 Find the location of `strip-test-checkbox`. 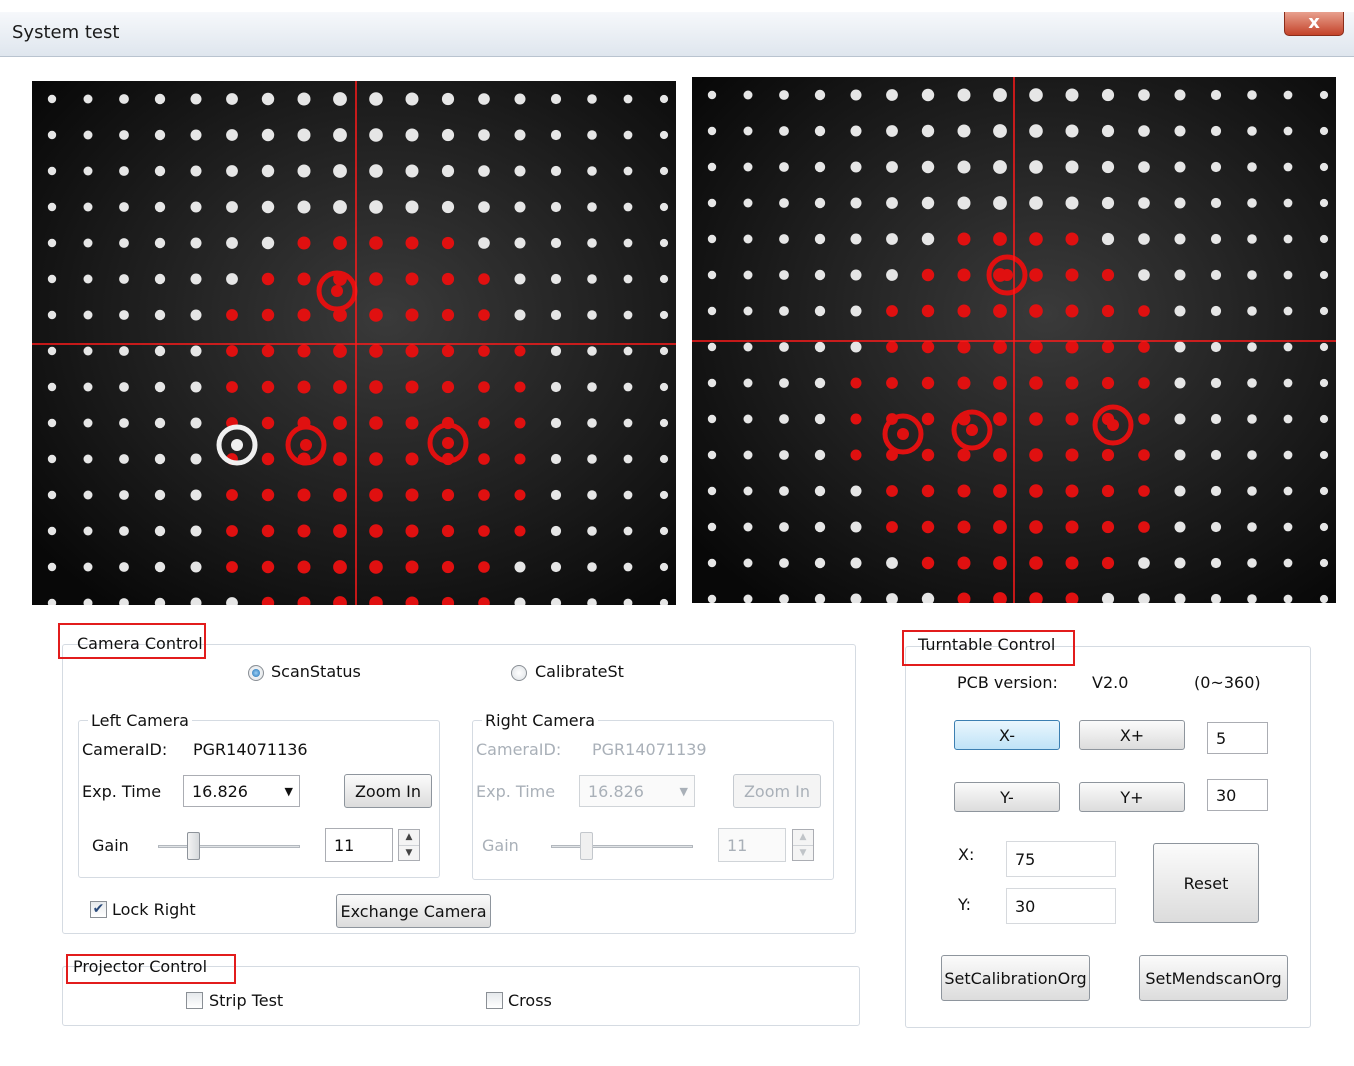

strip-test-checkbox is located at coordinates (194, 1000).